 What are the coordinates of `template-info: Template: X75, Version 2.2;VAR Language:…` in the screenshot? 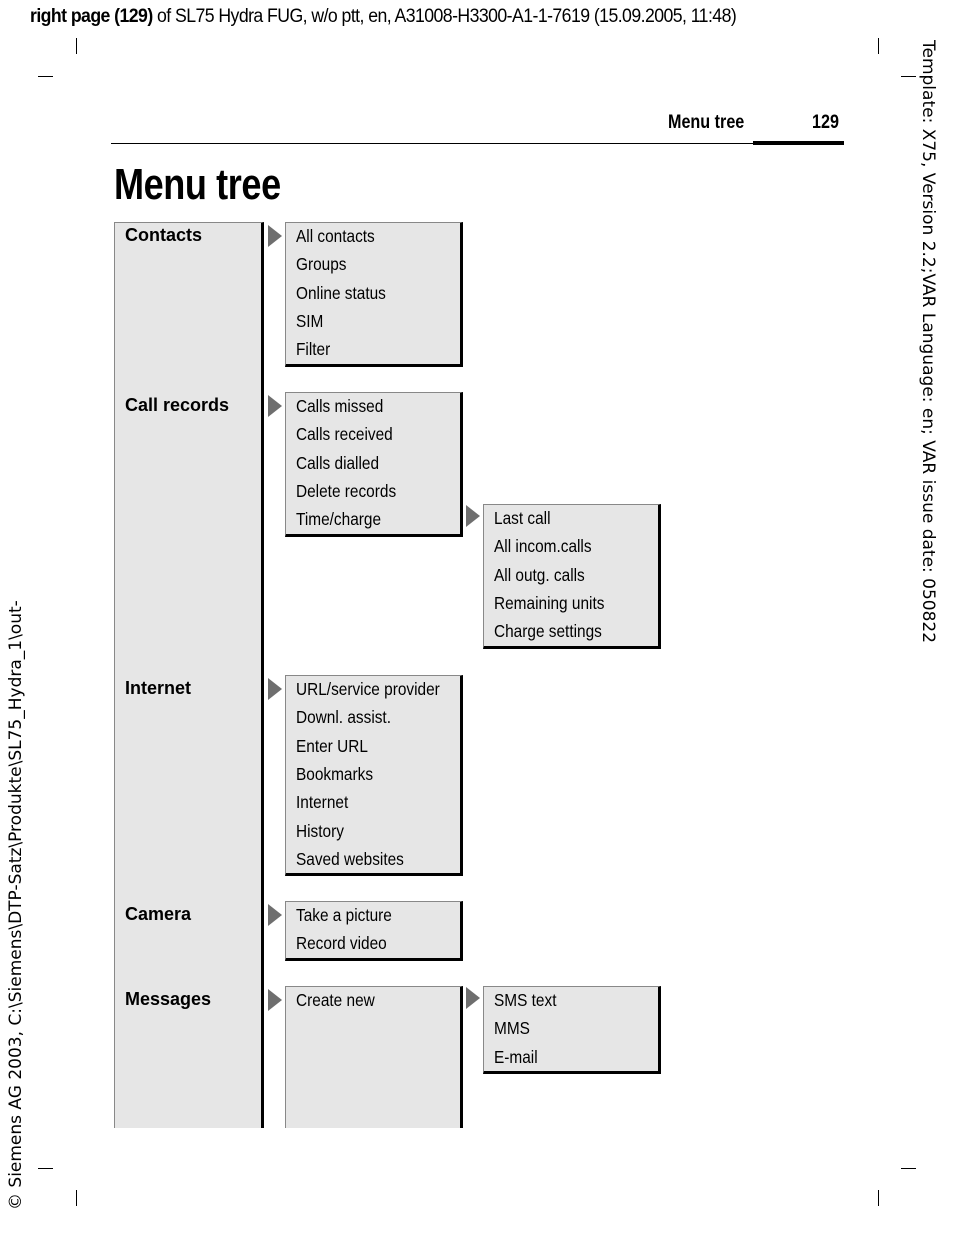 It's located at (928, 342).